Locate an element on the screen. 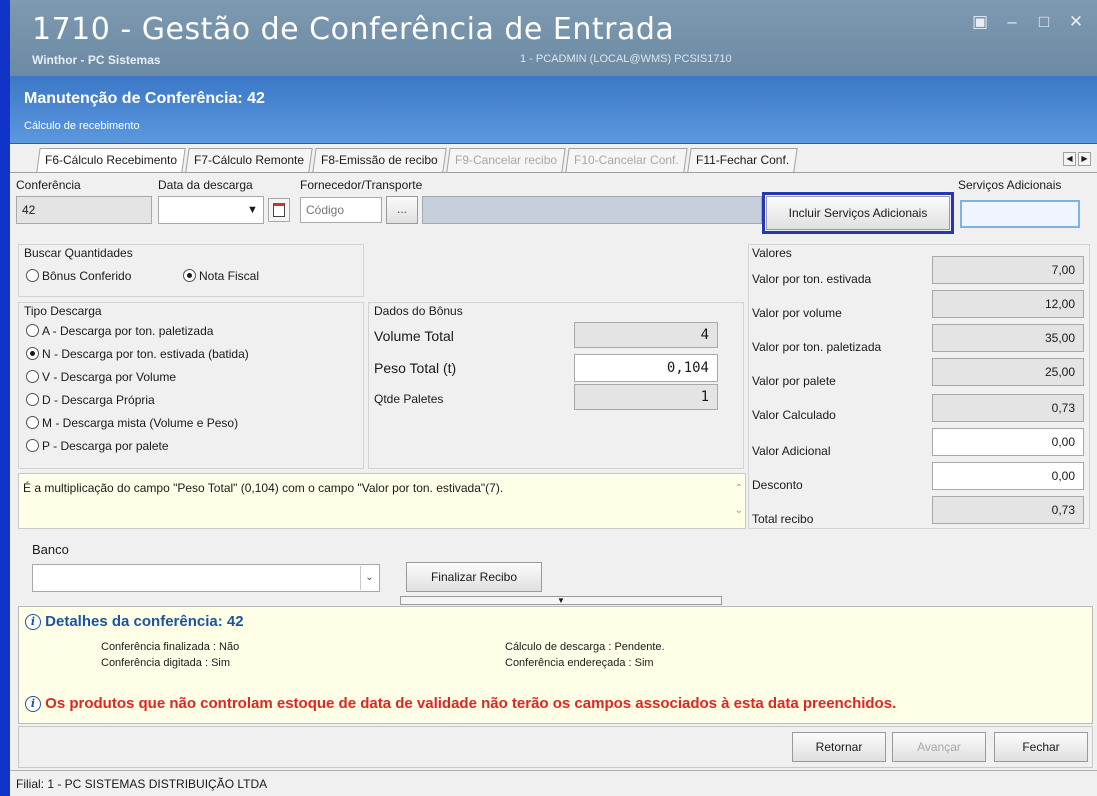  calendar-button is located at coordinates (279, 210).